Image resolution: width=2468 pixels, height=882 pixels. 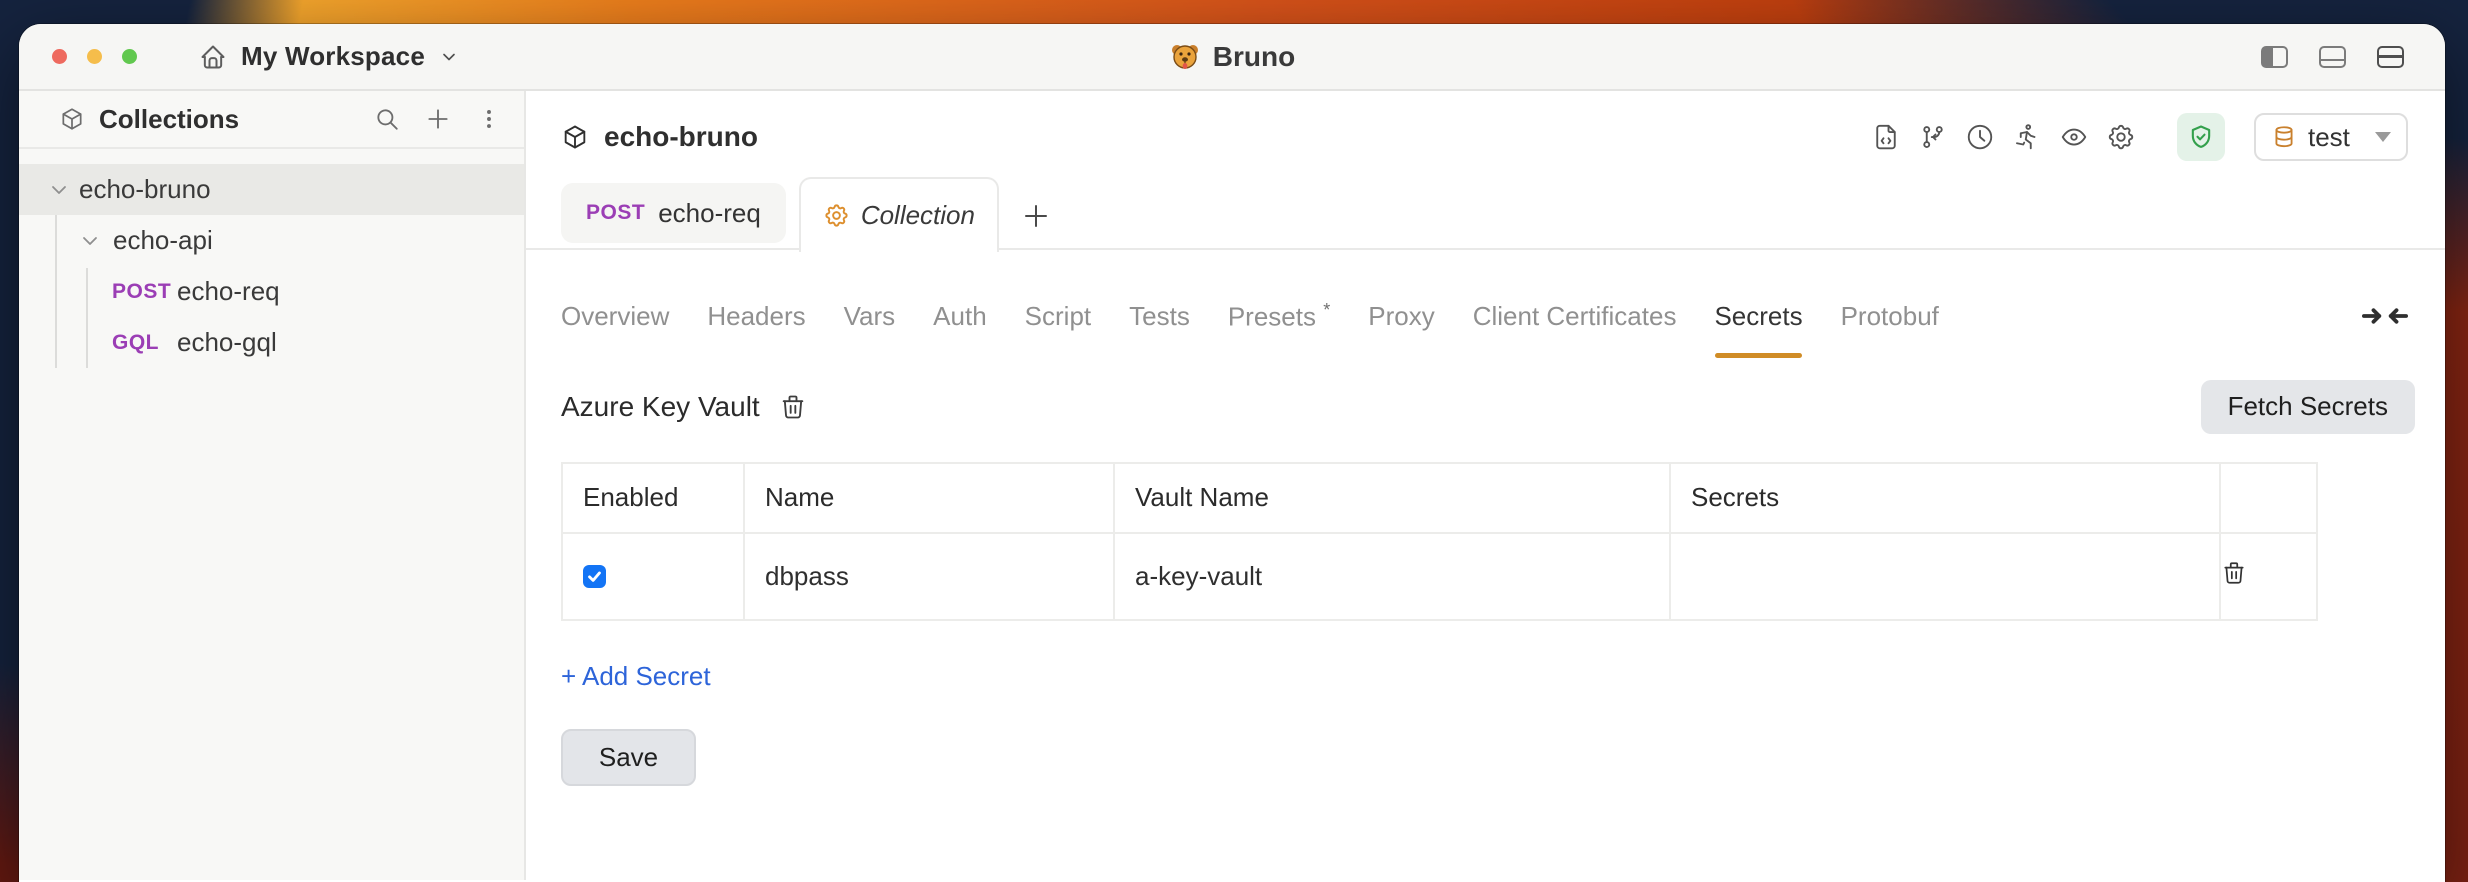 I want to click on layout-controls, so click(x=2353, y=56).